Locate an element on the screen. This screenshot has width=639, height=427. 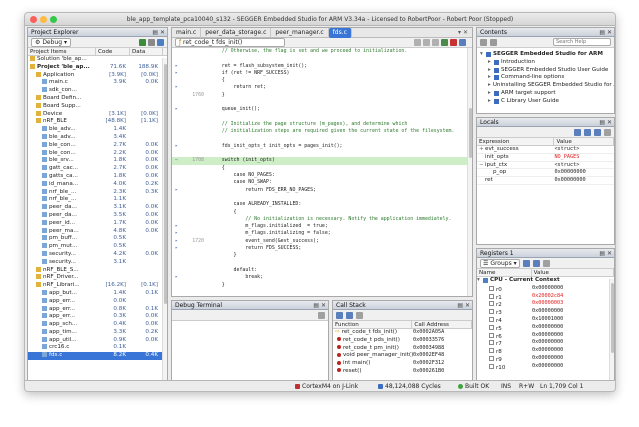
tab-list-icon: ▾ ✕ is located at coordinates (463, 32).